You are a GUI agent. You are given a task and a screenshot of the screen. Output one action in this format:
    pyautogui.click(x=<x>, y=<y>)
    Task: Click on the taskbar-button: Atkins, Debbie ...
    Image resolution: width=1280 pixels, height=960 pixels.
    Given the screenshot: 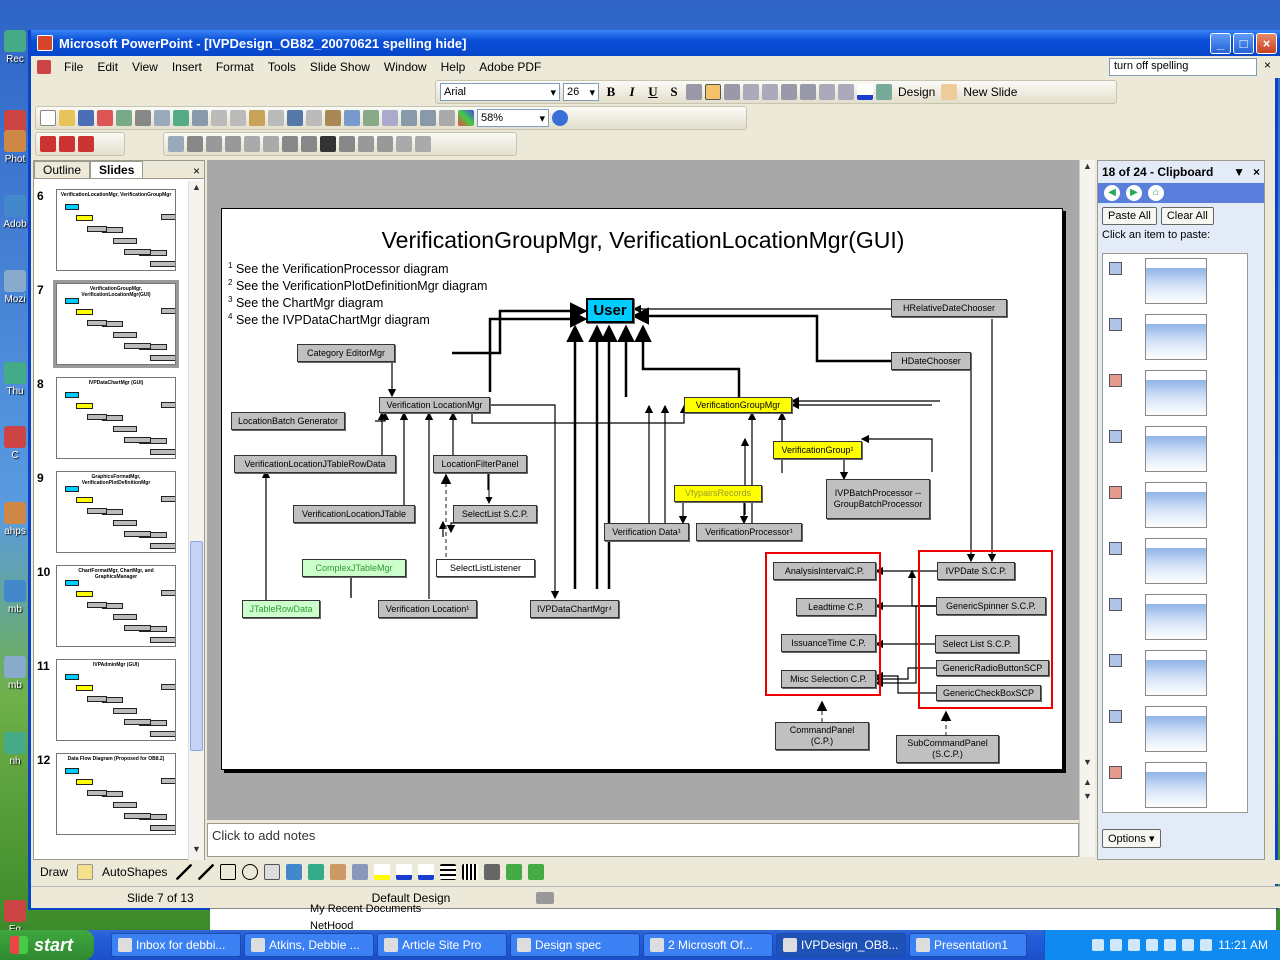 What is the action you would take?
    pyautogui.click(x=309, y=945)
    